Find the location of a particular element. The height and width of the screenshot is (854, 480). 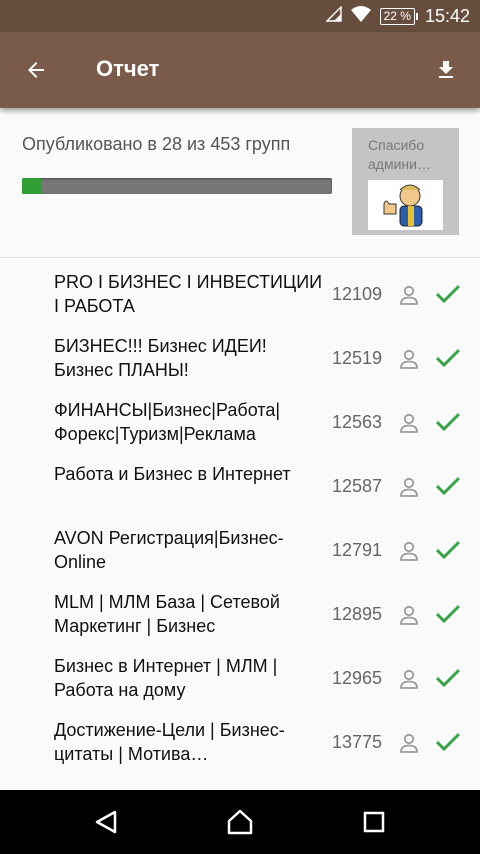

home-icon is located at coordinates (240, 822).